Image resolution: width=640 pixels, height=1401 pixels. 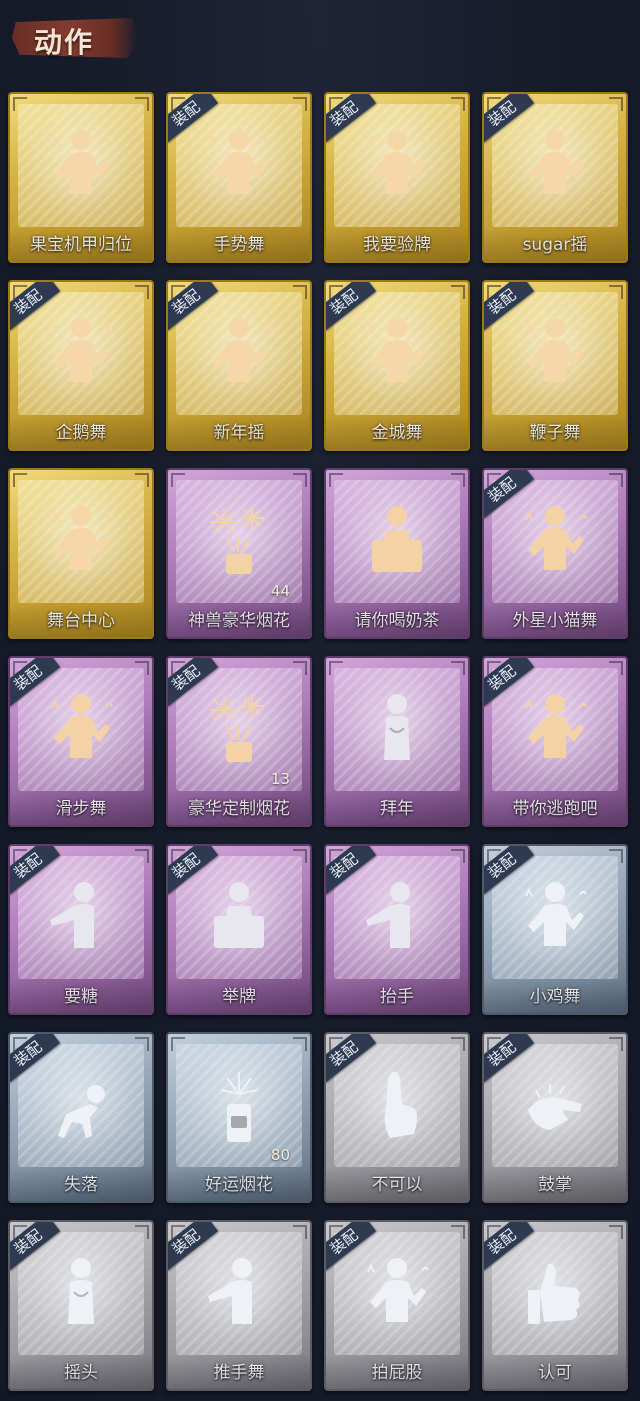 I want to click on emote-card: 装配推手舞, so click(x=239, y=1305).